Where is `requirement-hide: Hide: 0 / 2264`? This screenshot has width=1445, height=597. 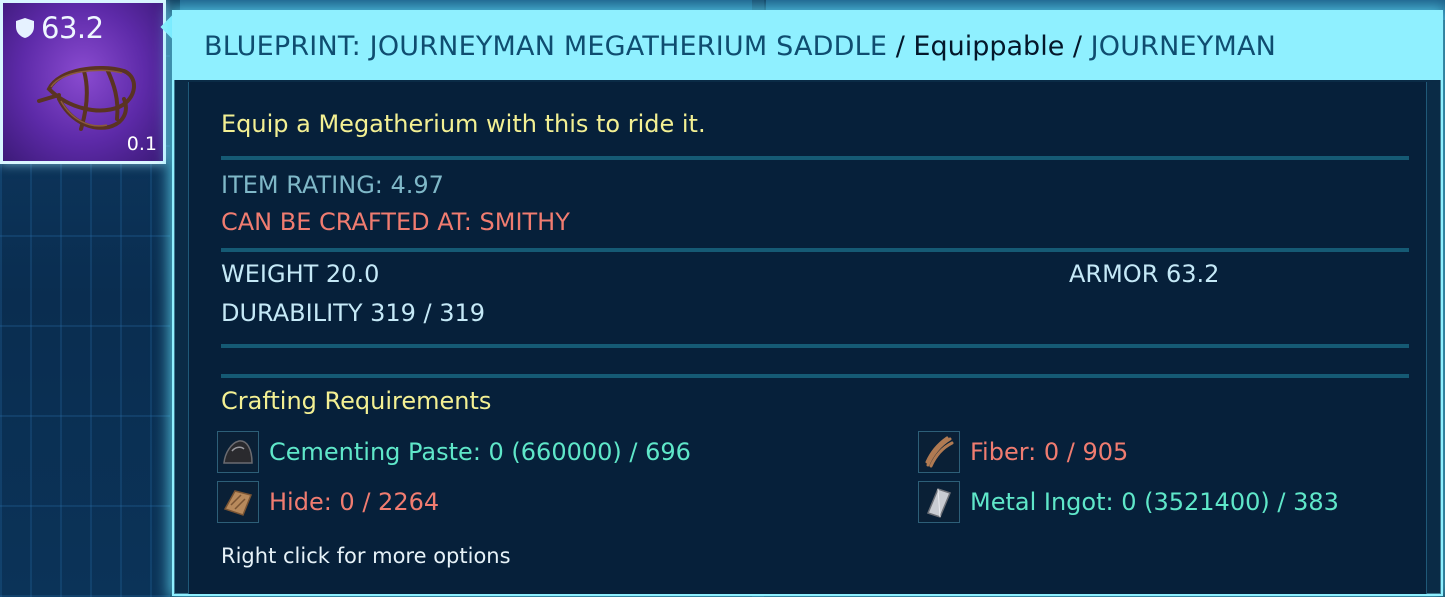
requirement-hide: Hide: 0 / 2264 is located at coordinates (328, 502).